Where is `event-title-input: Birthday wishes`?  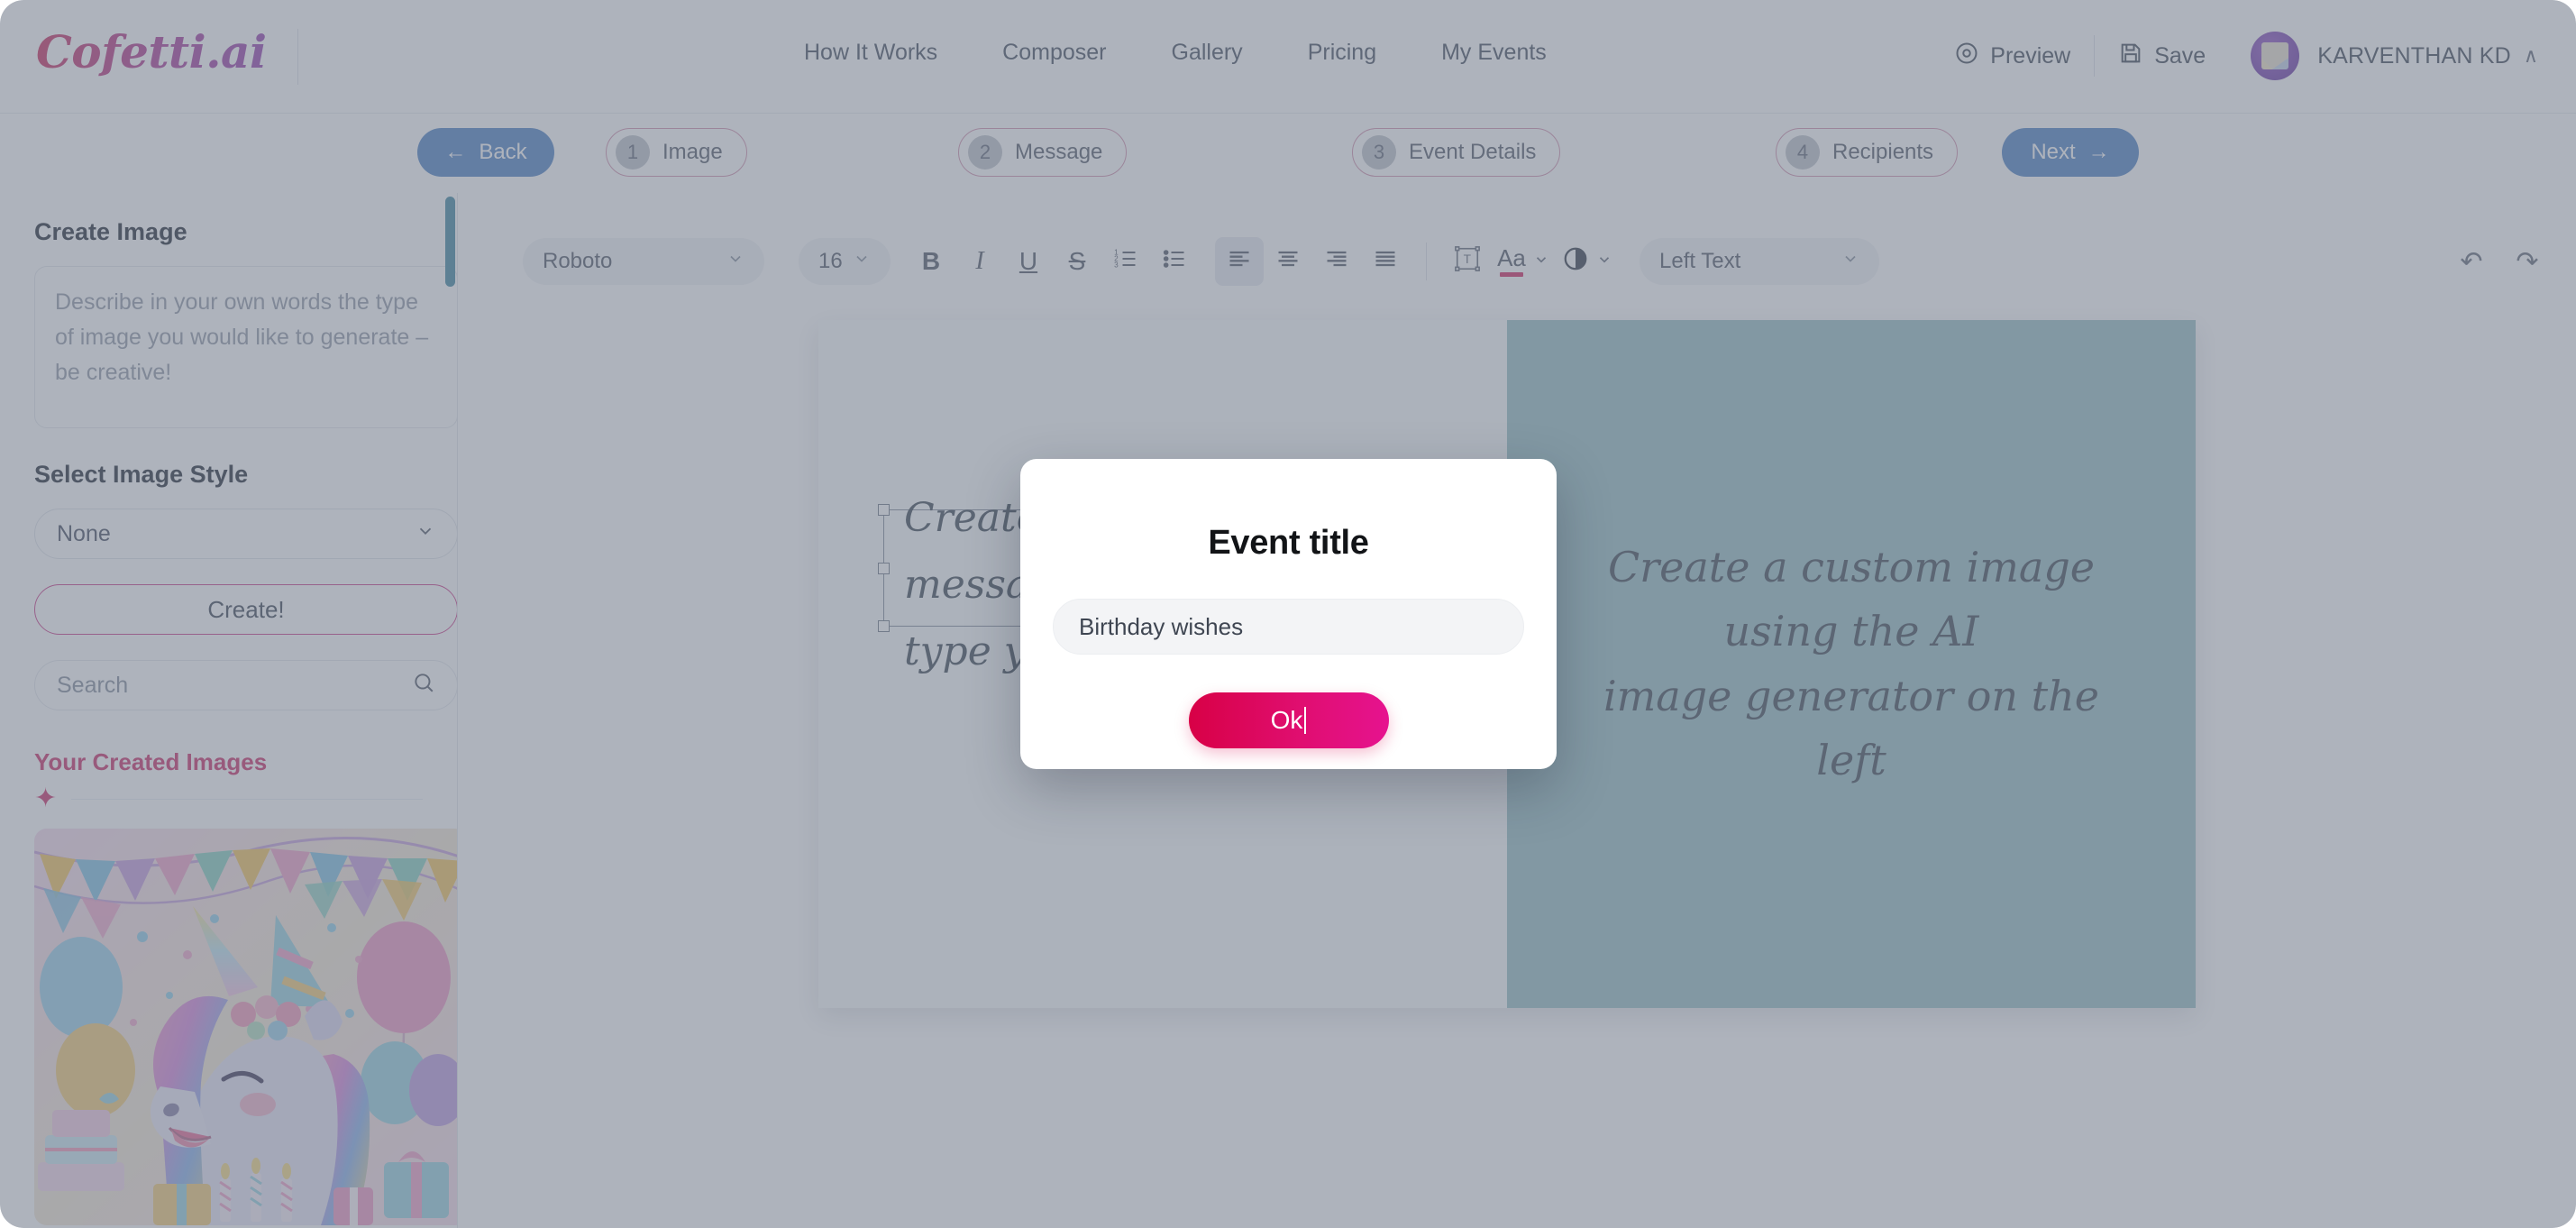 event-title-input: Birthday wishes is located at coordinates (1288, 627).